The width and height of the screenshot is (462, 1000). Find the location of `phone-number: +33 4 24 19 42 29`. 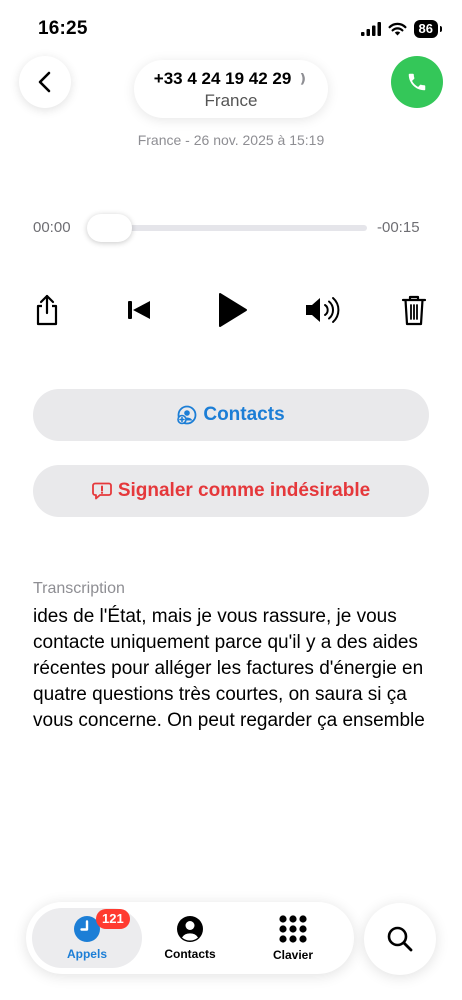

phone-number: +33 4 24 19 42 29 is located at coordinates (222, 78).